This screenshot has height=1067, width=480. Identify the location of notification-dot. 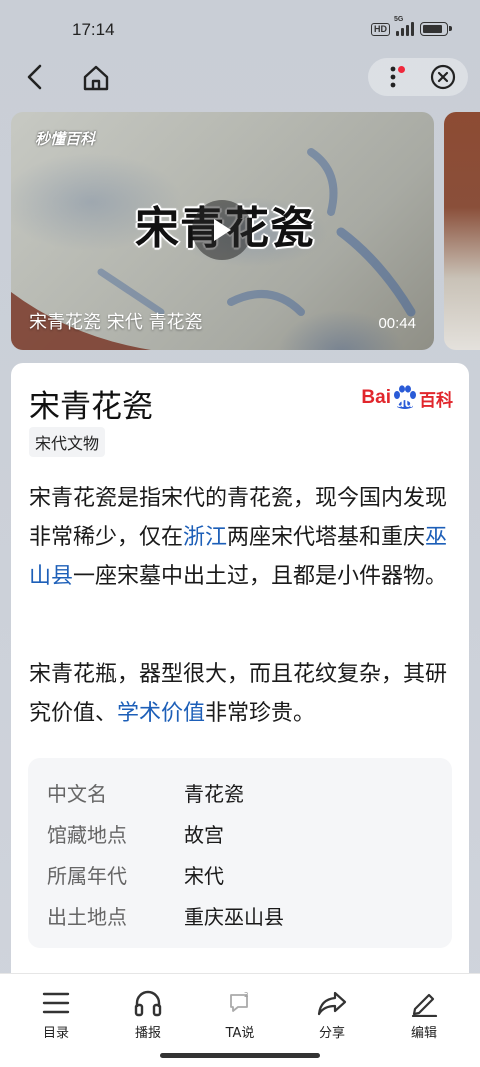
(401, 69).